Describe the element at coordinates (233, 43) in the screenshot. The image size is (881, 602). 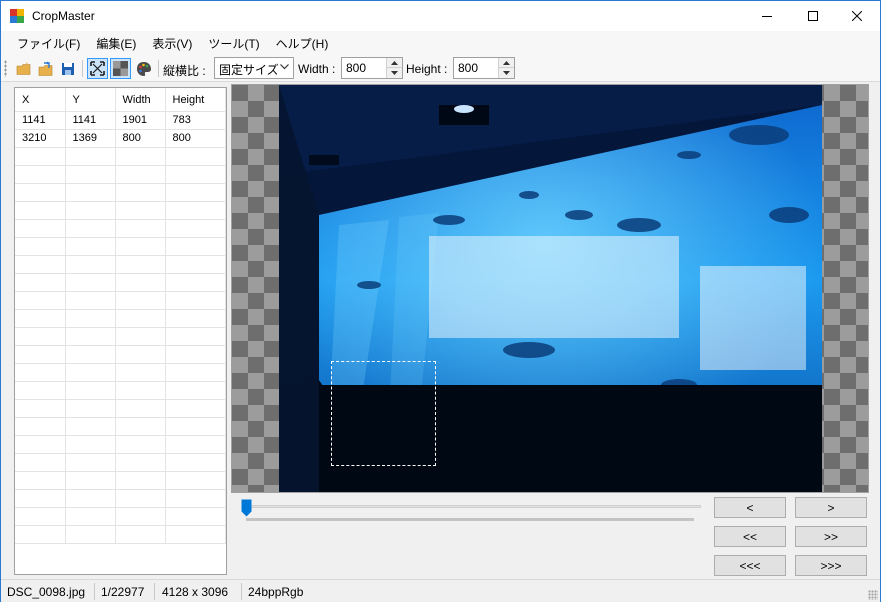
I see `menu-tools: ツール(T)` at that location.